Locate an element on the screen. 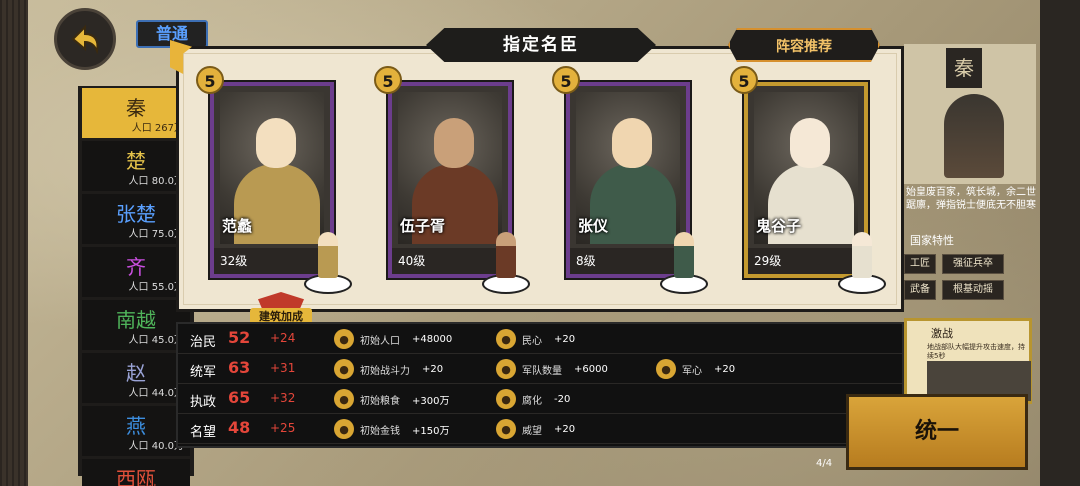  effect-label: 初始战斗力 is located at coordinates (385, 371).